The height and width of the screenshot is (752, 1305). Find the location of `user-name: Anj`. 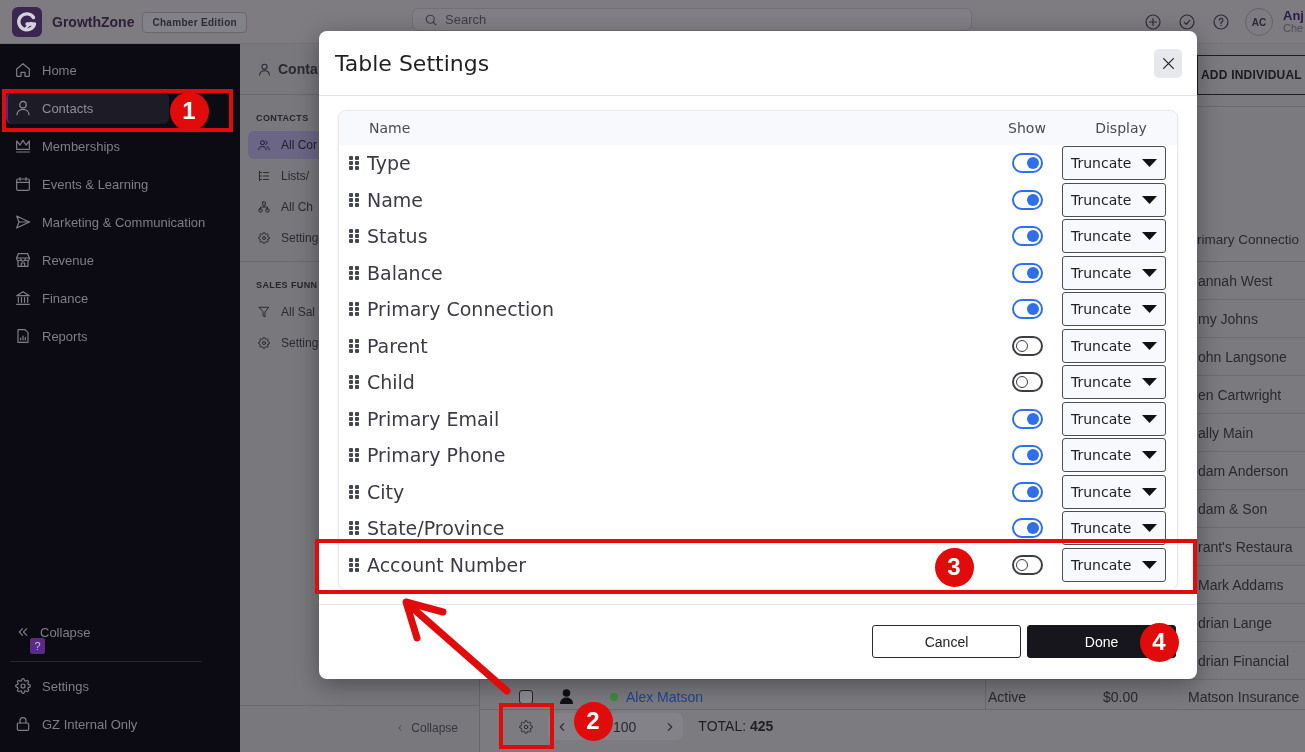

user-name: Anj is located at coordinates (1293, 15).